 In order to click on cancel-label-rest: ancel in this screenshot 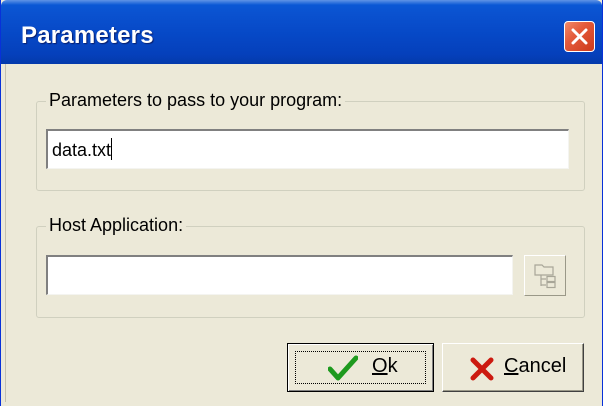, I will do `click(542, 366)`.